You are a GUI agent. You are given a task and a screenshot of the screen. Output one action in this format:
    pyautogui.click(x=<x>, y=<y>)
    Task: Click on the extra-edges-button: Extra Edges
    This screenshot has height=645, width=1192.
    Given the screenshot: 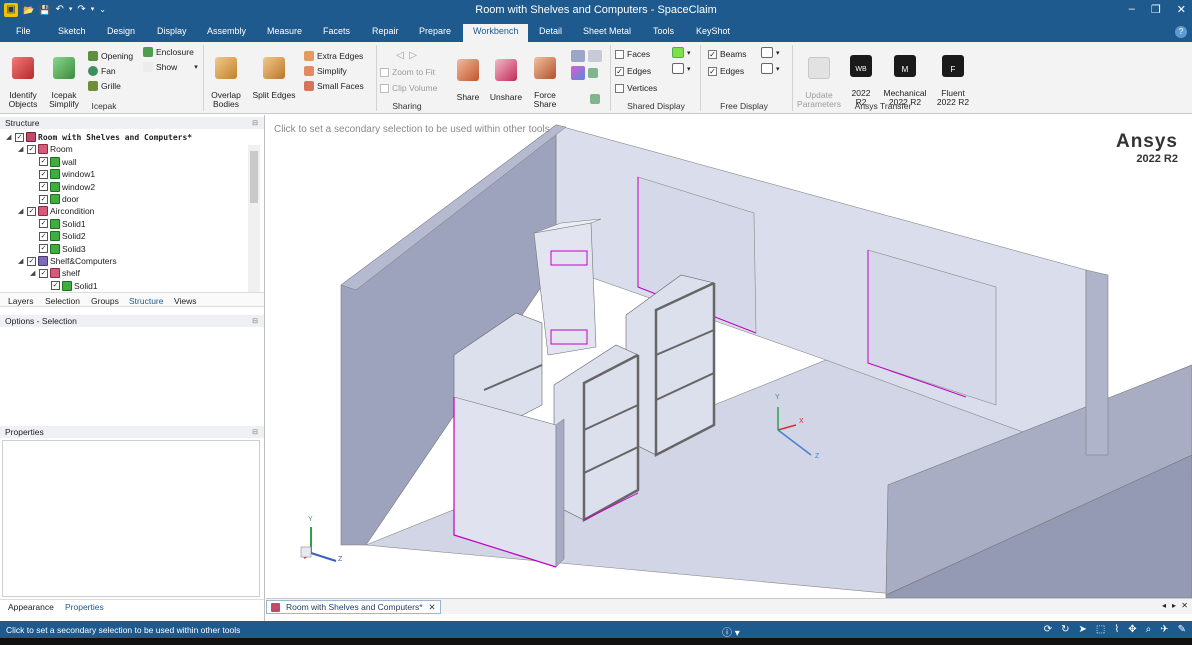 What is the action you would take?
    pyautogui.click(x=333, y=56)
    